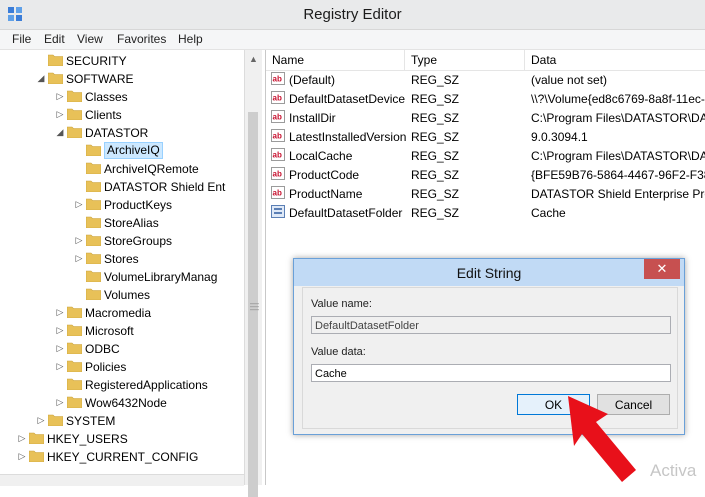  What do you see at coordinates (54, 39) in the screenshot?
I see `menu-edit: Edit` at bounding box center [54, 39].